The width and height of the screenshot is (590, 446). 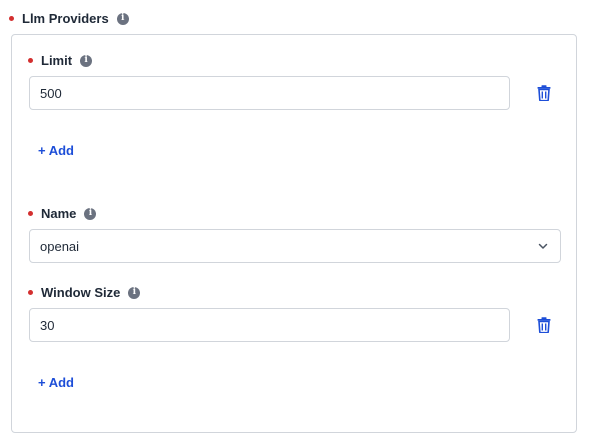 I want to click on delete-limit-button, so click(x=544, y=93).